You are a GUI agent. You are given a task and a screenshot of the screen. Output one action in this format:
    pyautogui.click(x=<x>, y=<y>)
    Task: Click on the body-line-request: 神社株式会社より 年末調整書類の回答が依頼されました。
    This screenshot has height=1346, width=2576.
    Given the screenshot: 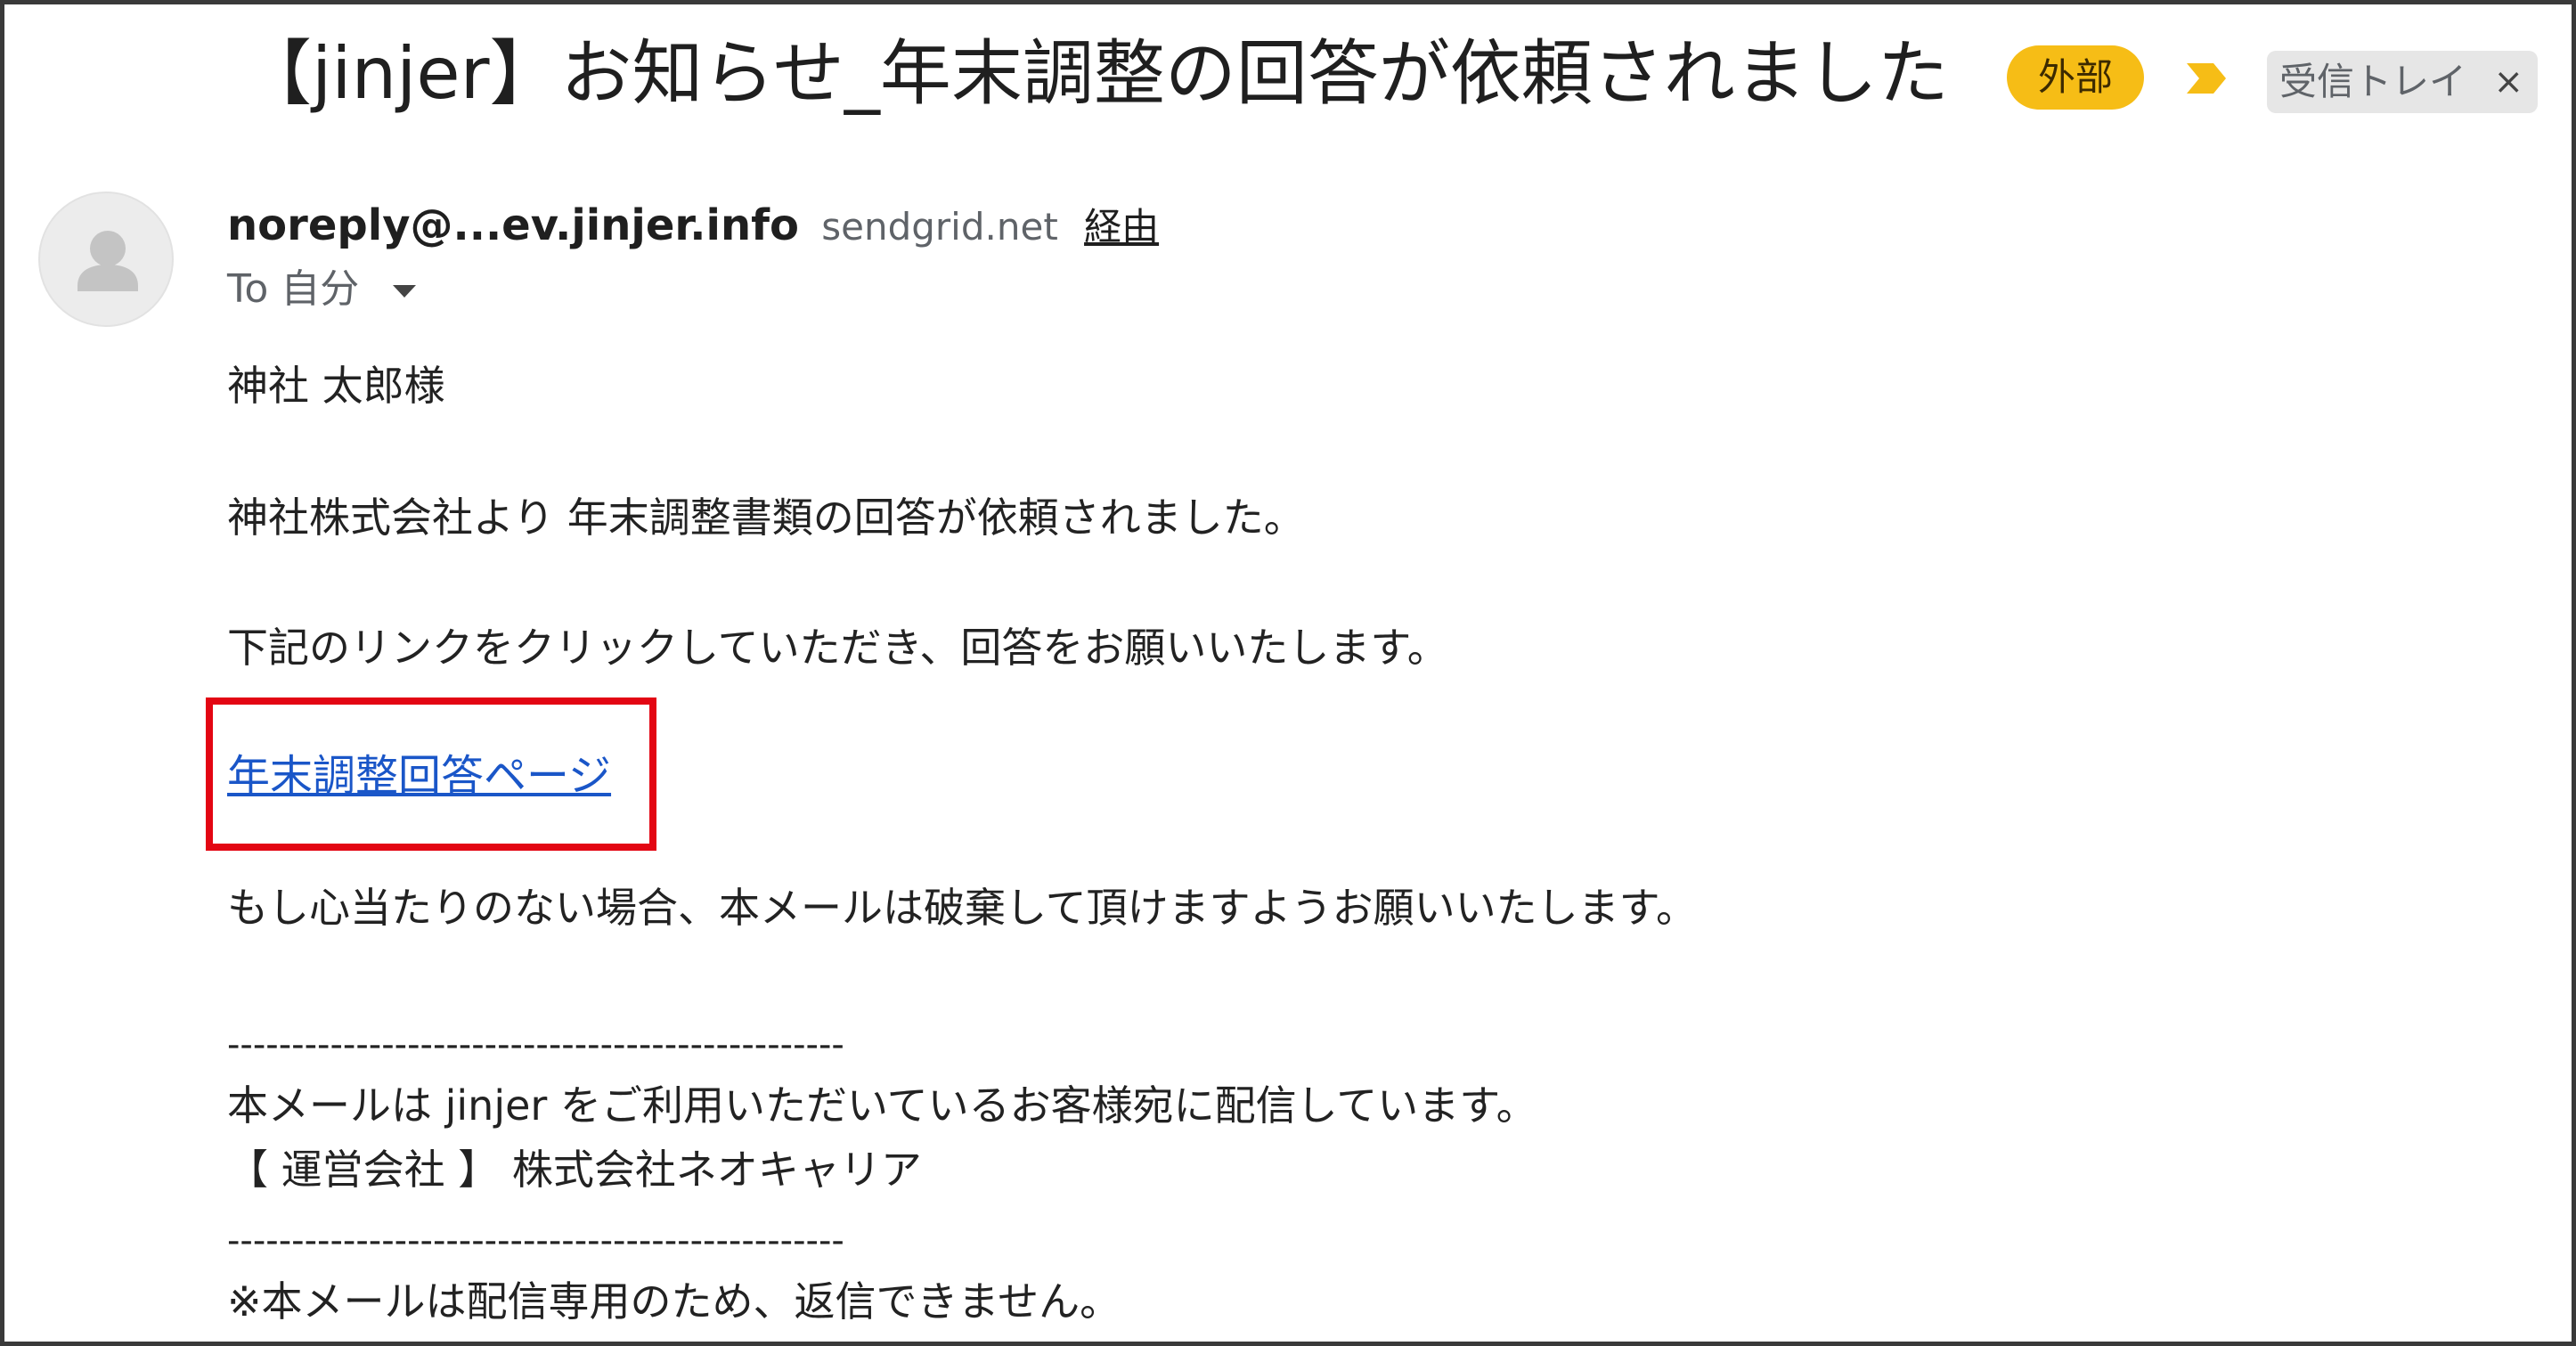 What is the action you would take?
    pyautogui.click(x=766, y=518)
    